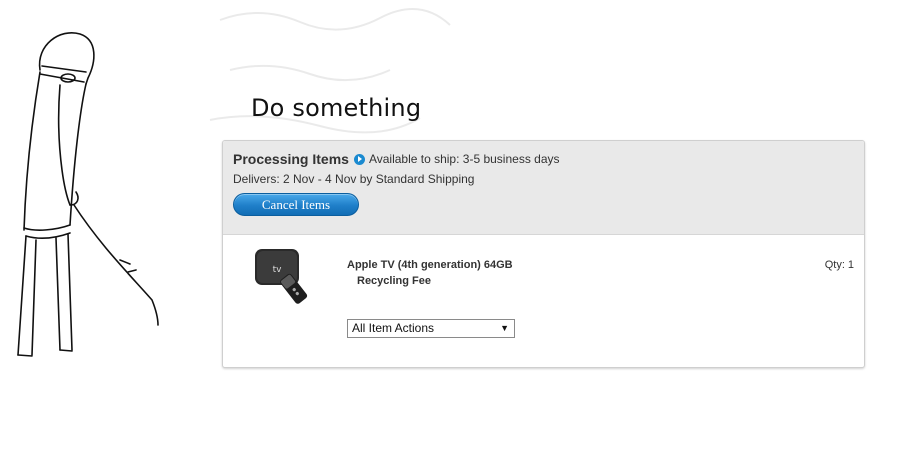 The width and height of the screenshot is (913, 456). I want to click on cancel-items-button: Cancel Items, so click(296, 204).